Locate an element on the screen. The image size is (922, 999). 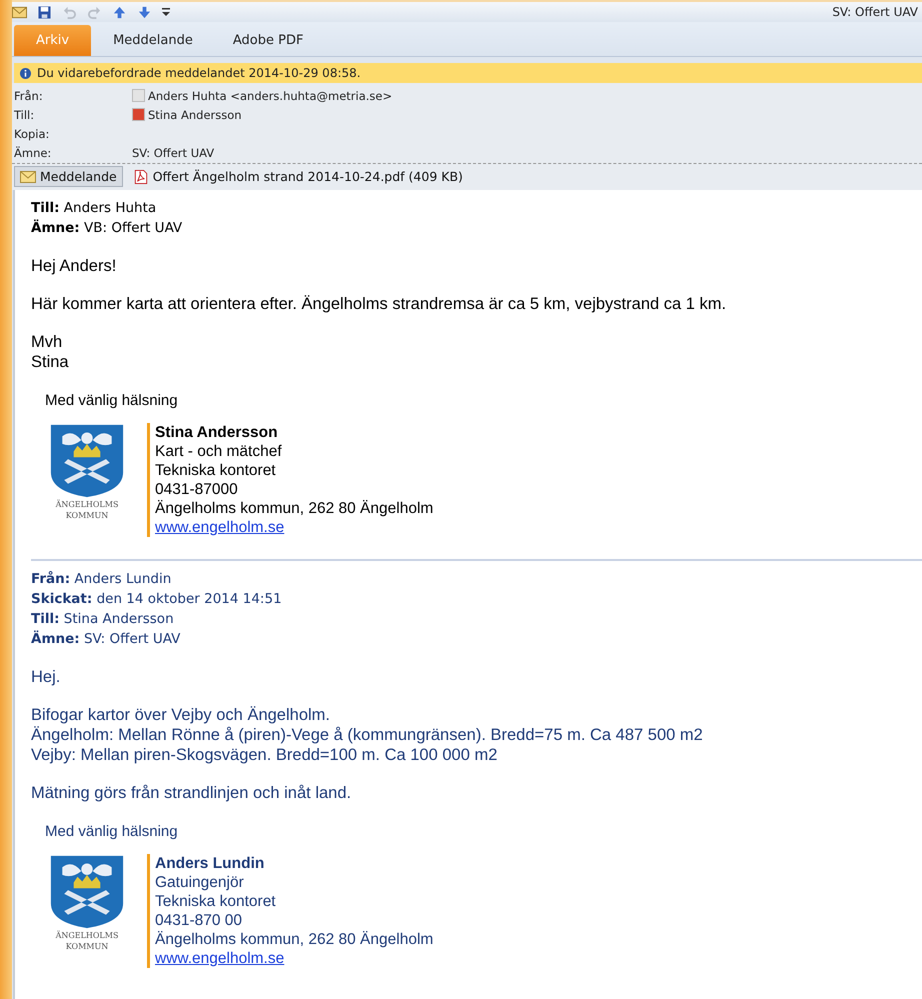
field-value: Stina Andersson is located at coordinates (195, 115).